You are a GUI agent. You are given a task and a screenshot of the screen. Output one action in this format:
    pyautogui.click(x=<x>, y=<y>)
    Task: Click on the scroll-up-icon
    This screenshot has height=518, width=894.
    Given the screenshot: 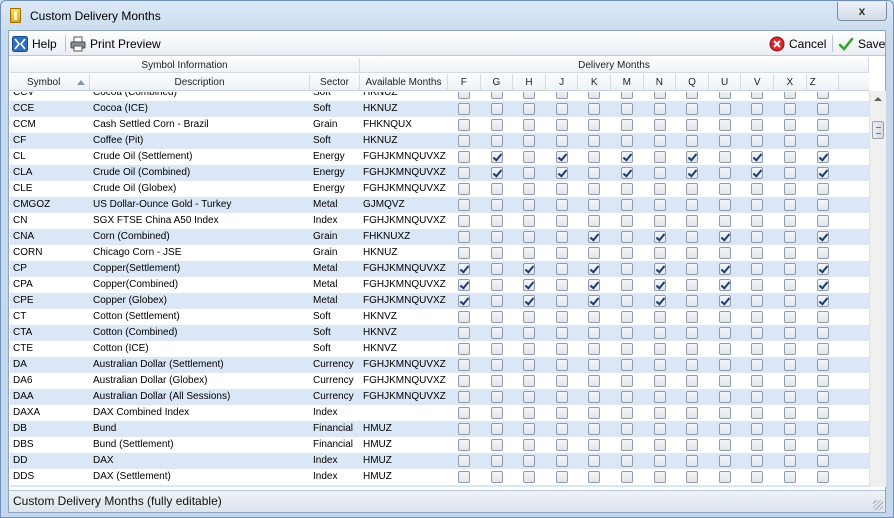 What is the action you would take?
    pyautogui.click(x=878, y=99)
    